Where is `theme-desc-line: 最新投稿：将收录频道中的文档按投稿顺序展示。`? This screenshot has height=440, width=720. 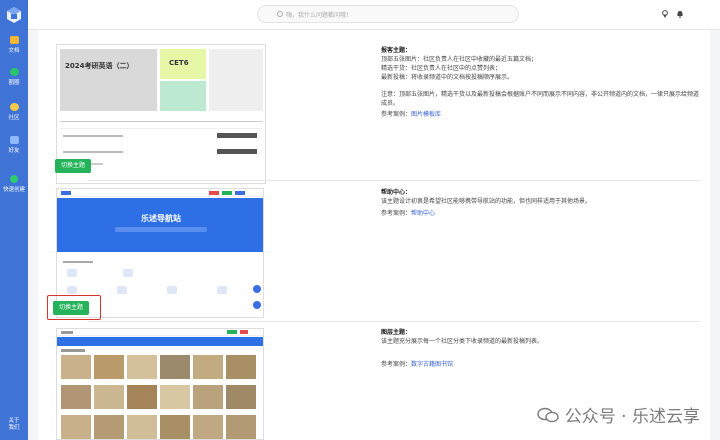 theme-desc-line: 最新投稿：将收录频道中的文档按投稿顺序展示。 is located at coordinates (447, 77).